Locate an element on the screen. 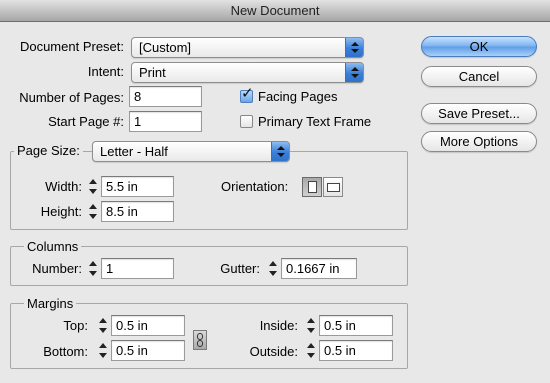 Image resolution: width=550 pixels, height=383 pixels. facing-pages-checkbox: ✓ is located at coordinates (247, 94).